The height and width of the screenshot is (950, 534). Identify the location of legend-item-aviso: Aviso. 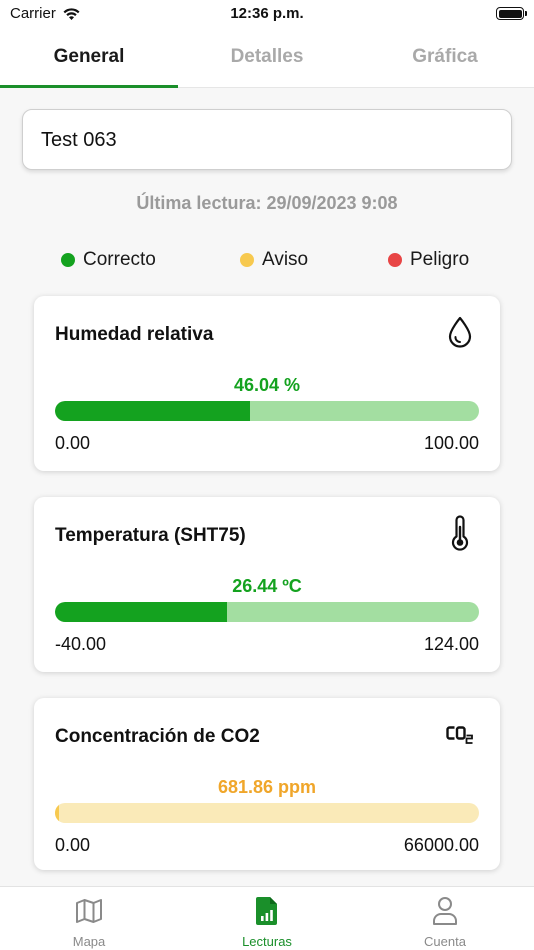
(274, 260).